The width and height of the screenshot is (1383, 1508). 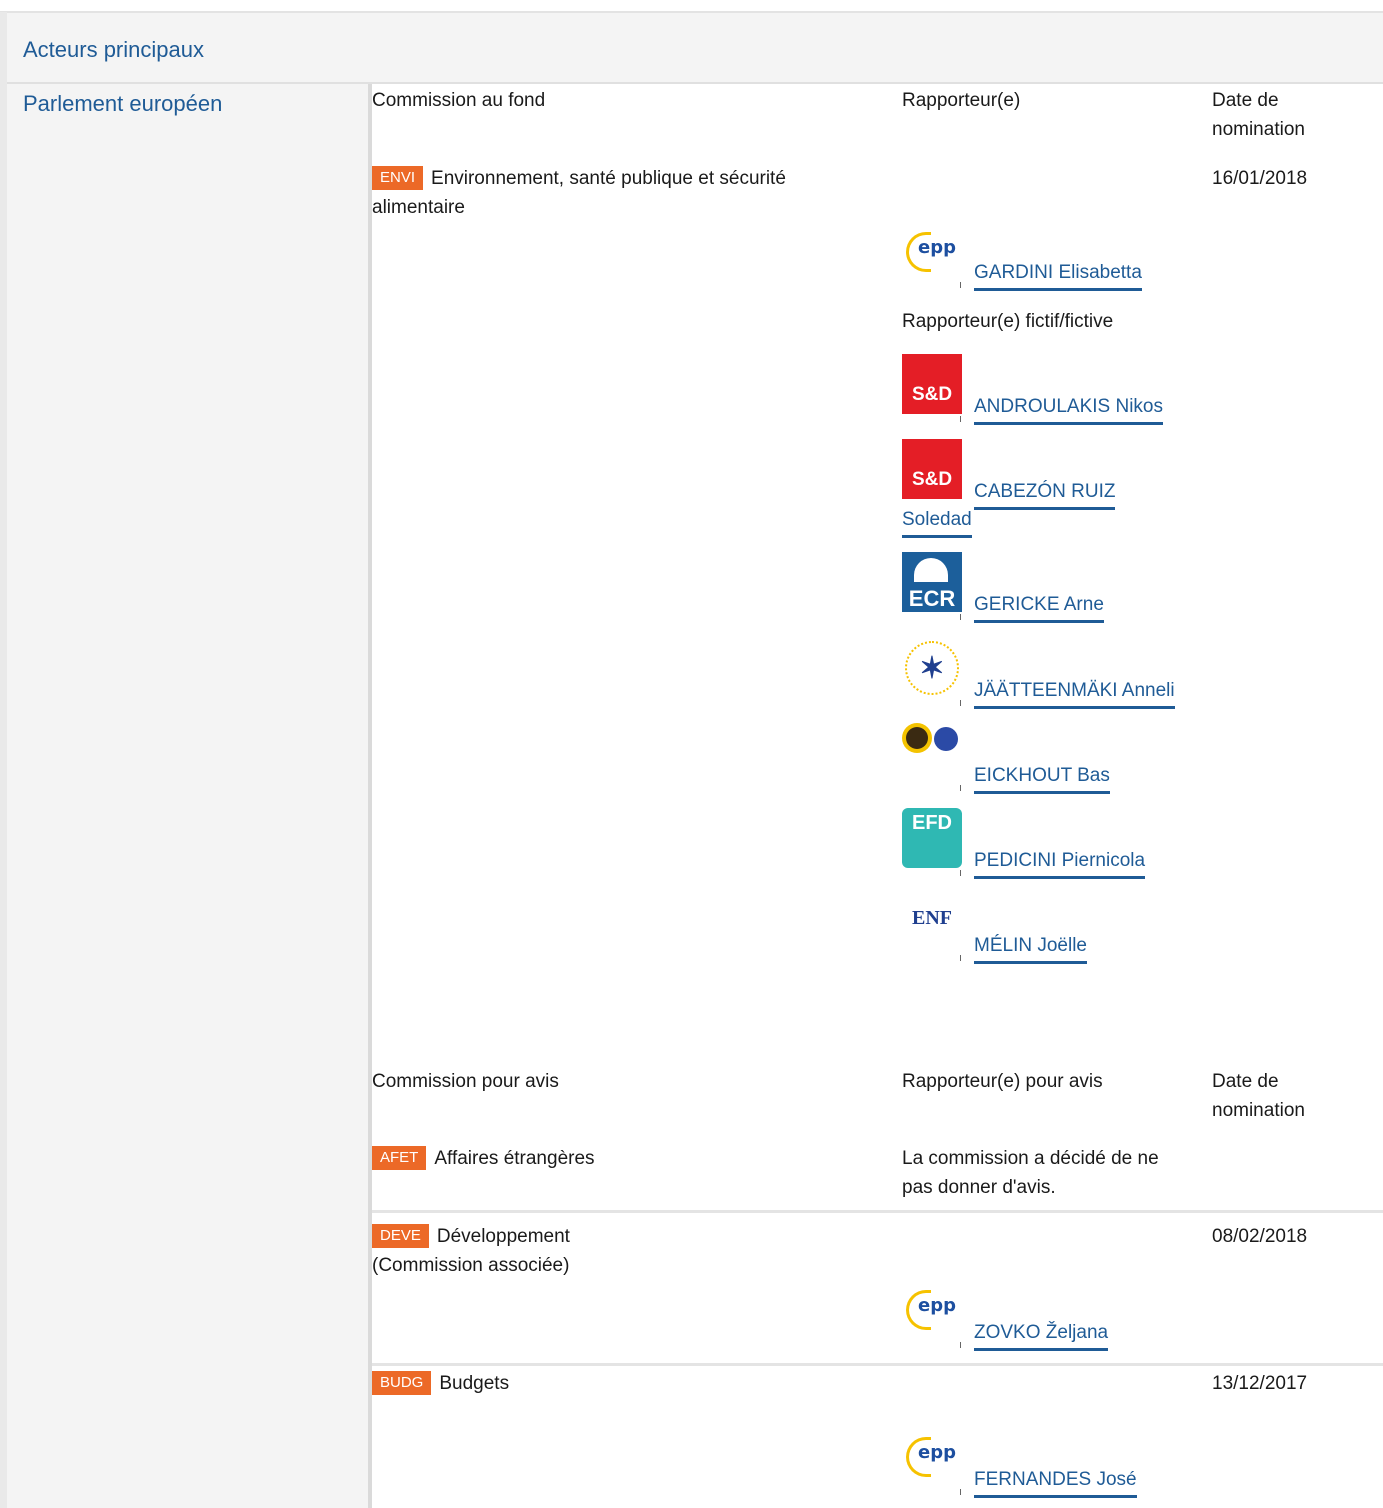 What do you see at coordinates (402, 1383) in the screenshot?
I see `committee-badge-budg: BUDG` at bounding box center [402, 1383].